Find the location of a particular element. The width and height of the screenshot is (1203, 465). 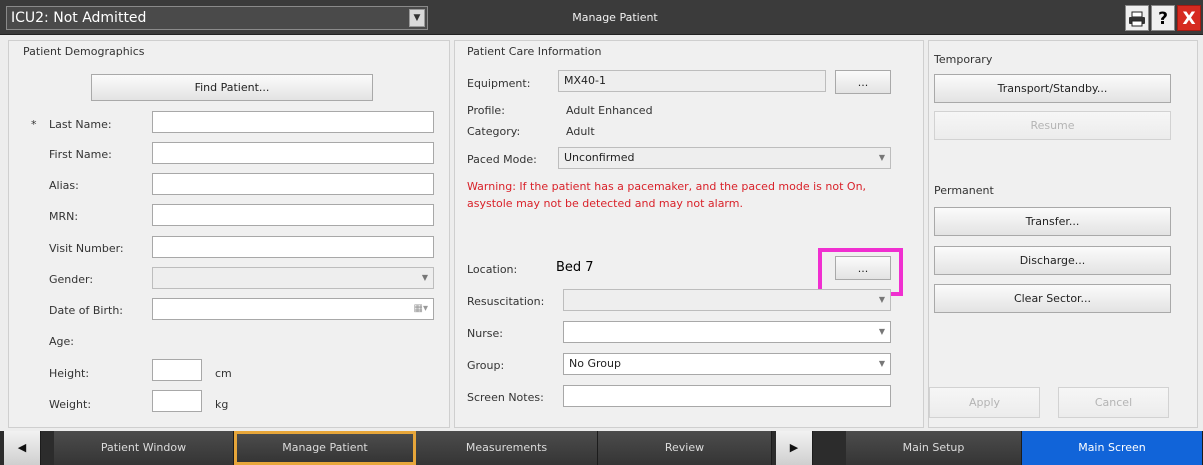

paced-mode-value: Unconfirmed is located at coordinates (599, 157).